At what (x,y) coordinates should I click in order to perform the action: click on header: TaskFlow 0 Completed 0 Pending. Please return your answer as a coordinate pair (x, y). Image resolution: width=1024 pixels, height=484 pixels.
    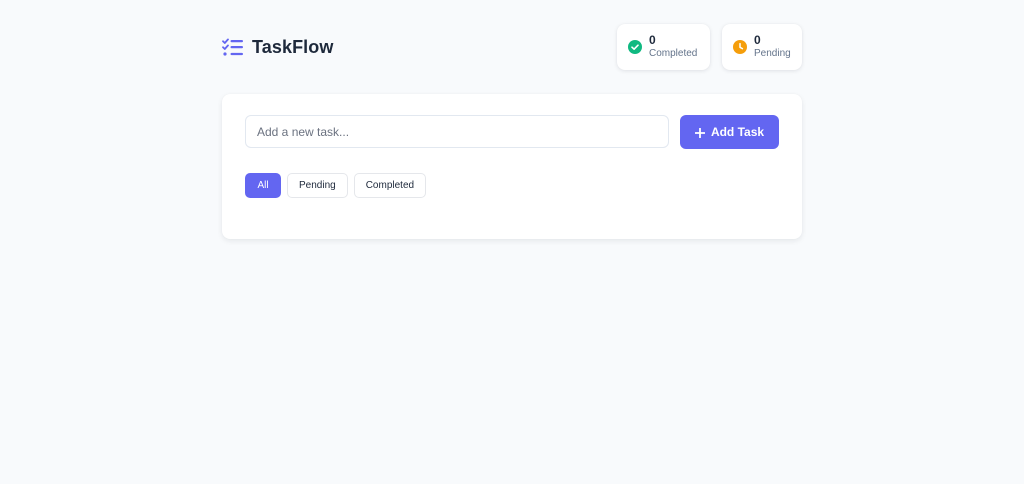
    Looking at the image, I should click on (512, 47).